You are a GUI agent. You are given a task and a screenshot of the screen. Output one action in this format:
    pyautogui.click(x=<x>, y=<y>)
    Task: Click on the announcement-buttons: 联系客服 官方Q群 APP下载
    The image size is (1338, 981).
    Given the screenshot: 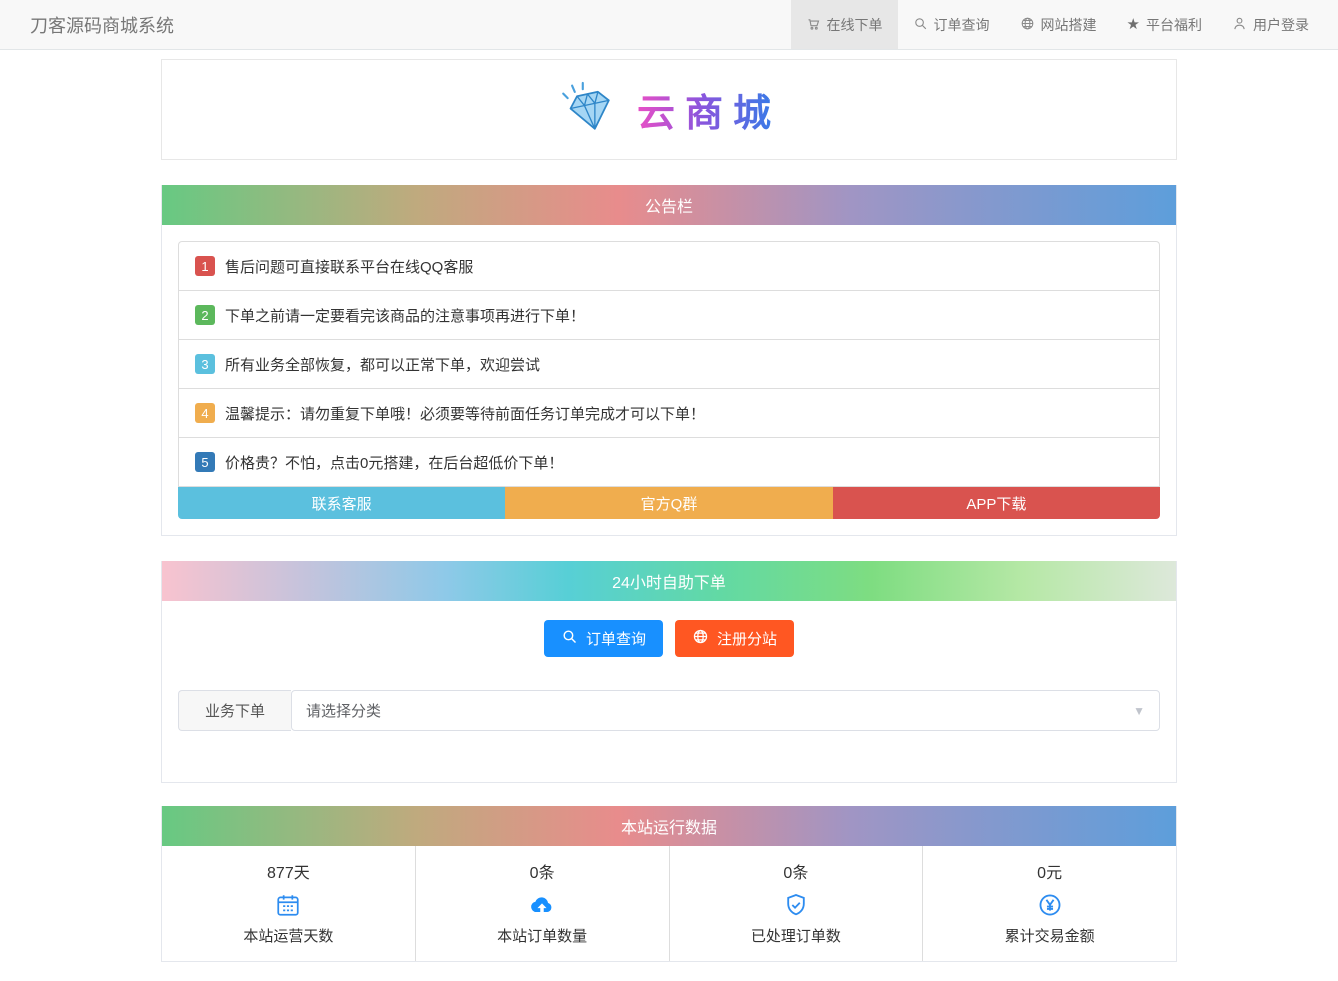 What is the action you would take?
    pyautogui.click(x=669, y=503)
    